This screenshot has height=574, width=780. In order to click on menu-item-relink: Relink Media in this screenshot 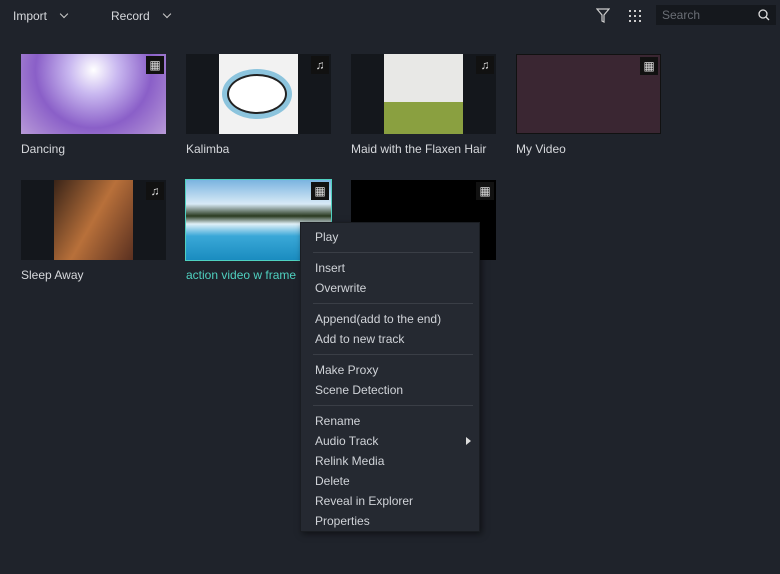, I will do `click(390, 461)`.